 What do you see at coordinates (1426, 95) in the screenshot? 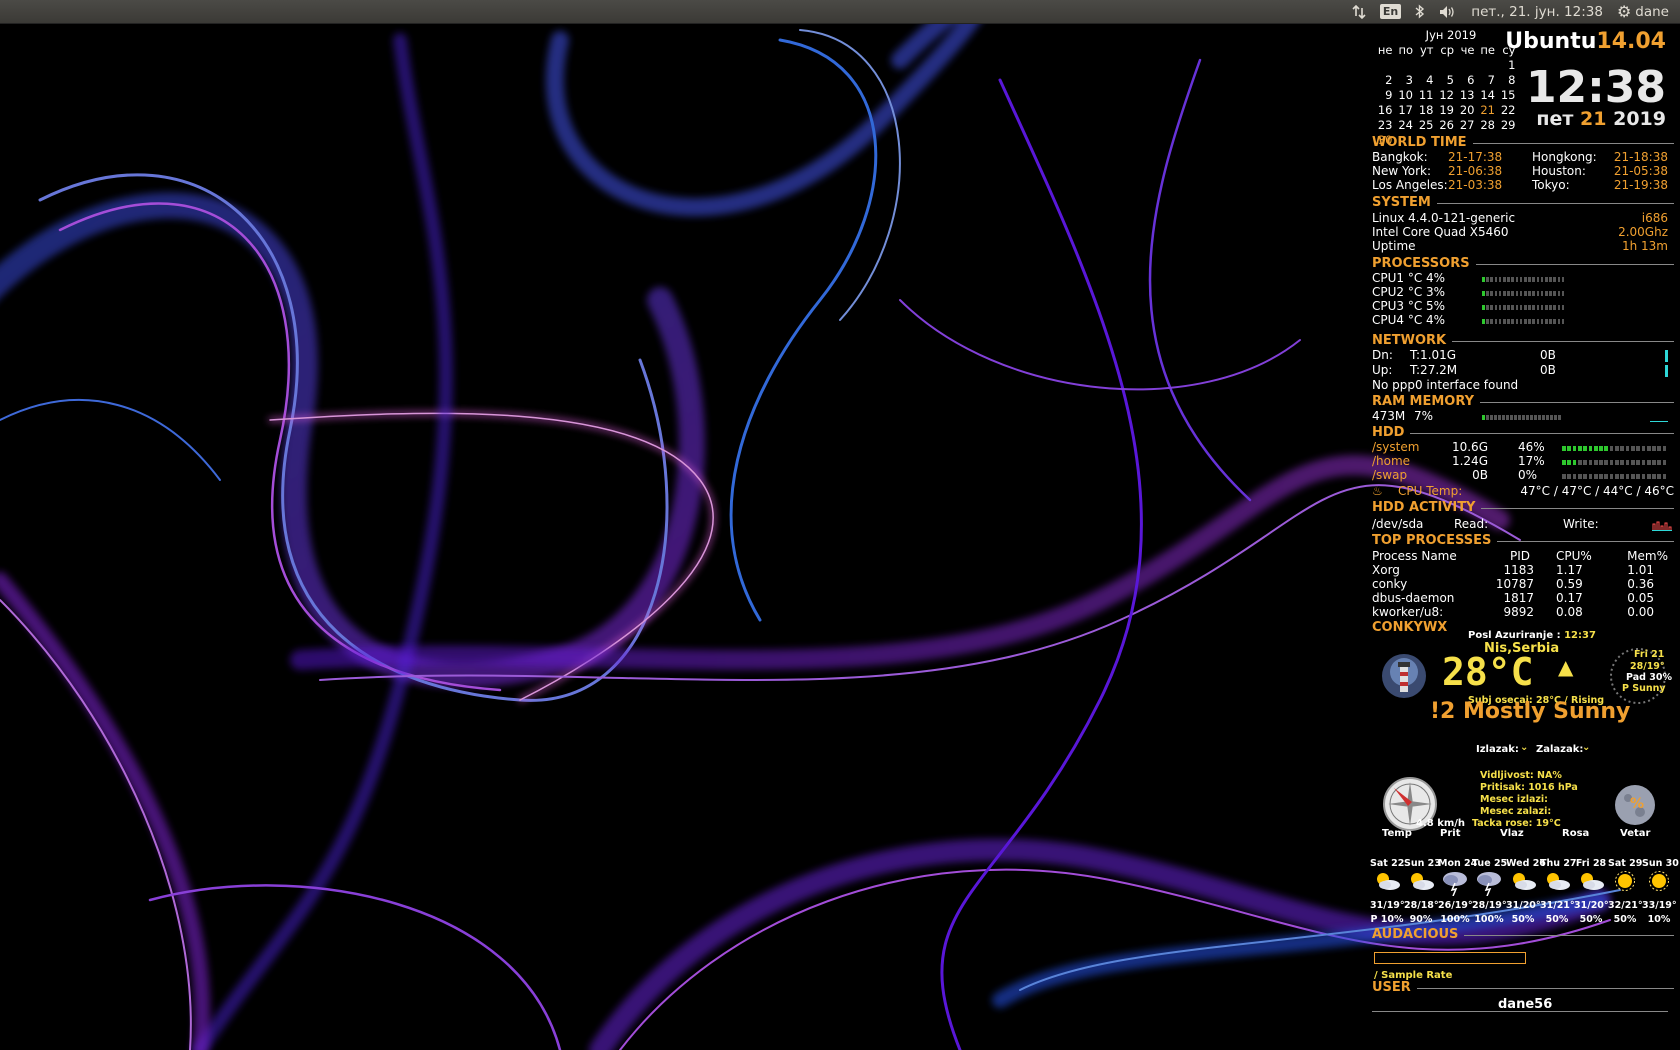
I see `calendar-day: 11` at bounding box center [1426, 95].